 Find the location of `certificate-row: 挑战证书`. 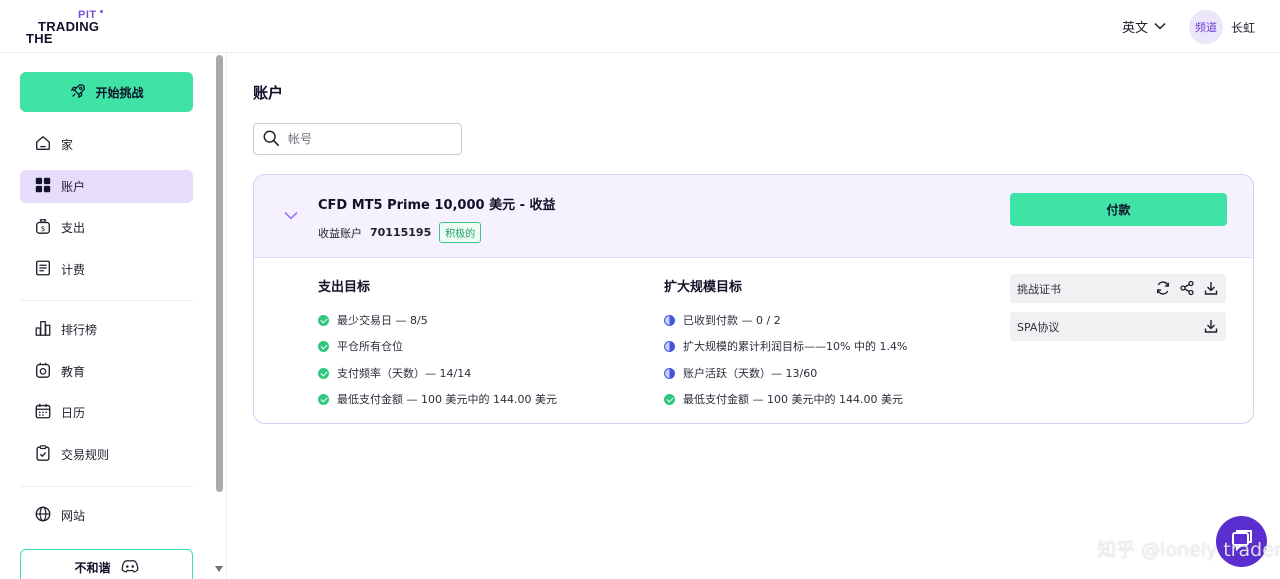

certificate-row: 挑战证书 is located at coordinates (1118, 288).